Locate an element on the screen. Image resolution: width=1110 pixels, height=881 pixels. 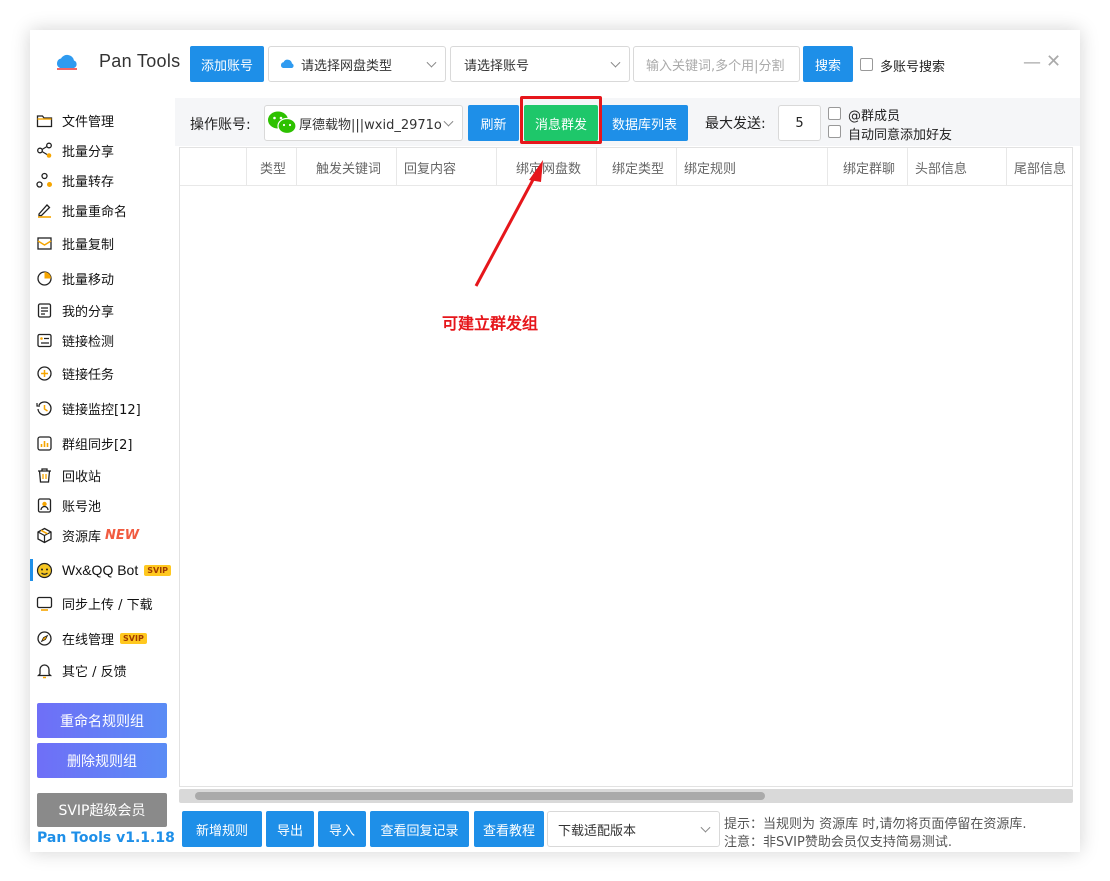
sidebar-item-link-check: 链接检测 is located at coordinates (75, 340).